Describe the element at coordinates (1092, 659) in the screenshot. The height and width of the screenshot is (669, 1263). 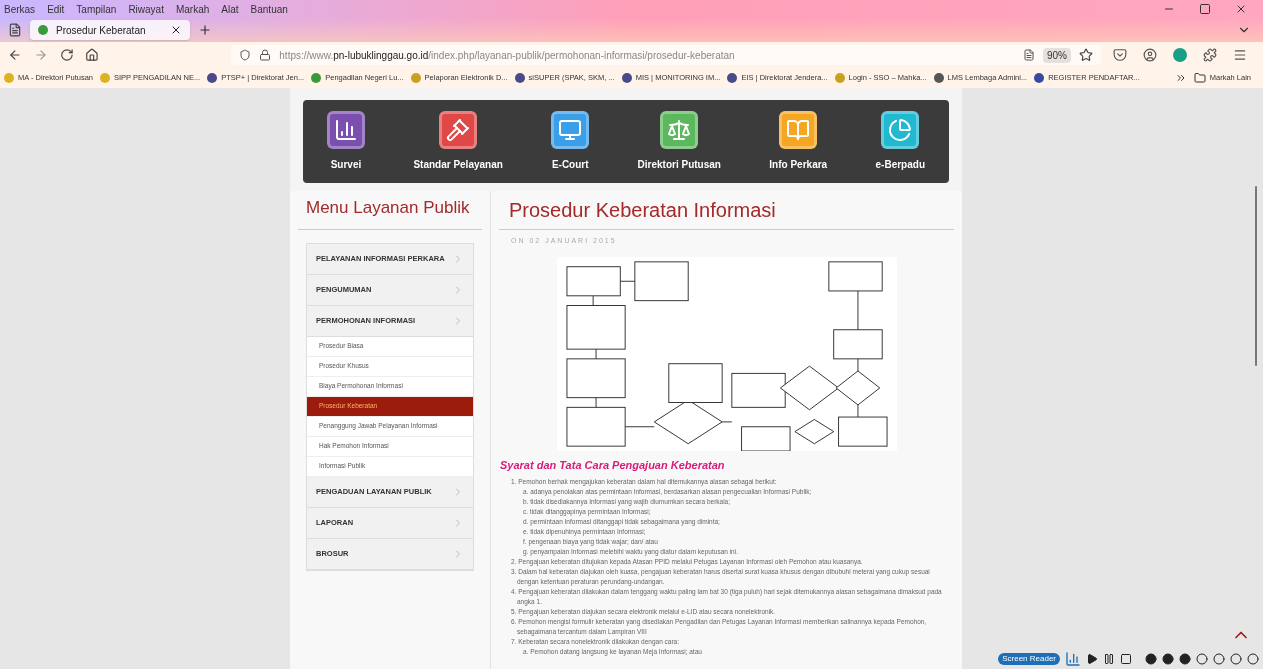
I see `play-icon` at that location.